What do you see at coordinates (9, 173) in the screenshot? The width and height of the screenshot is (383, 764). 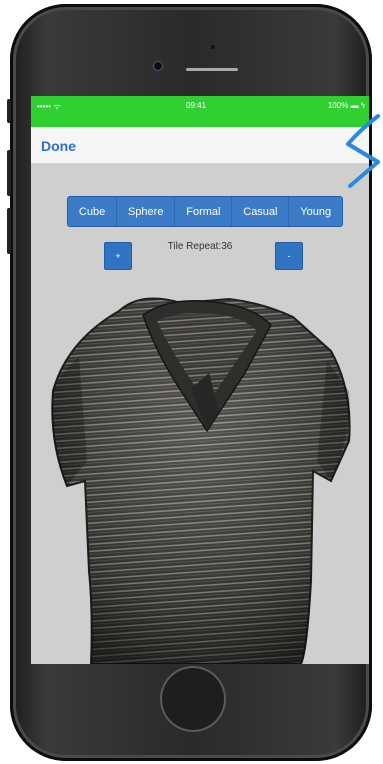 I see `volume-up-button` at bounding box center [9, 173].